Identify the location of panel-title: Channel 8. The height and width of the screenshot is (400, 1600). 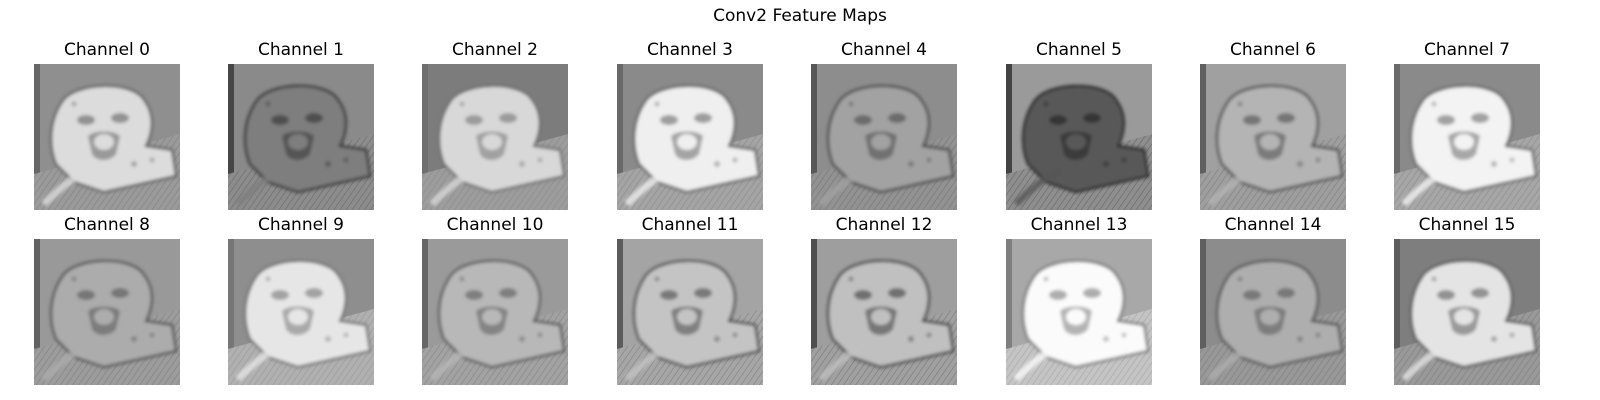
(106, 225).